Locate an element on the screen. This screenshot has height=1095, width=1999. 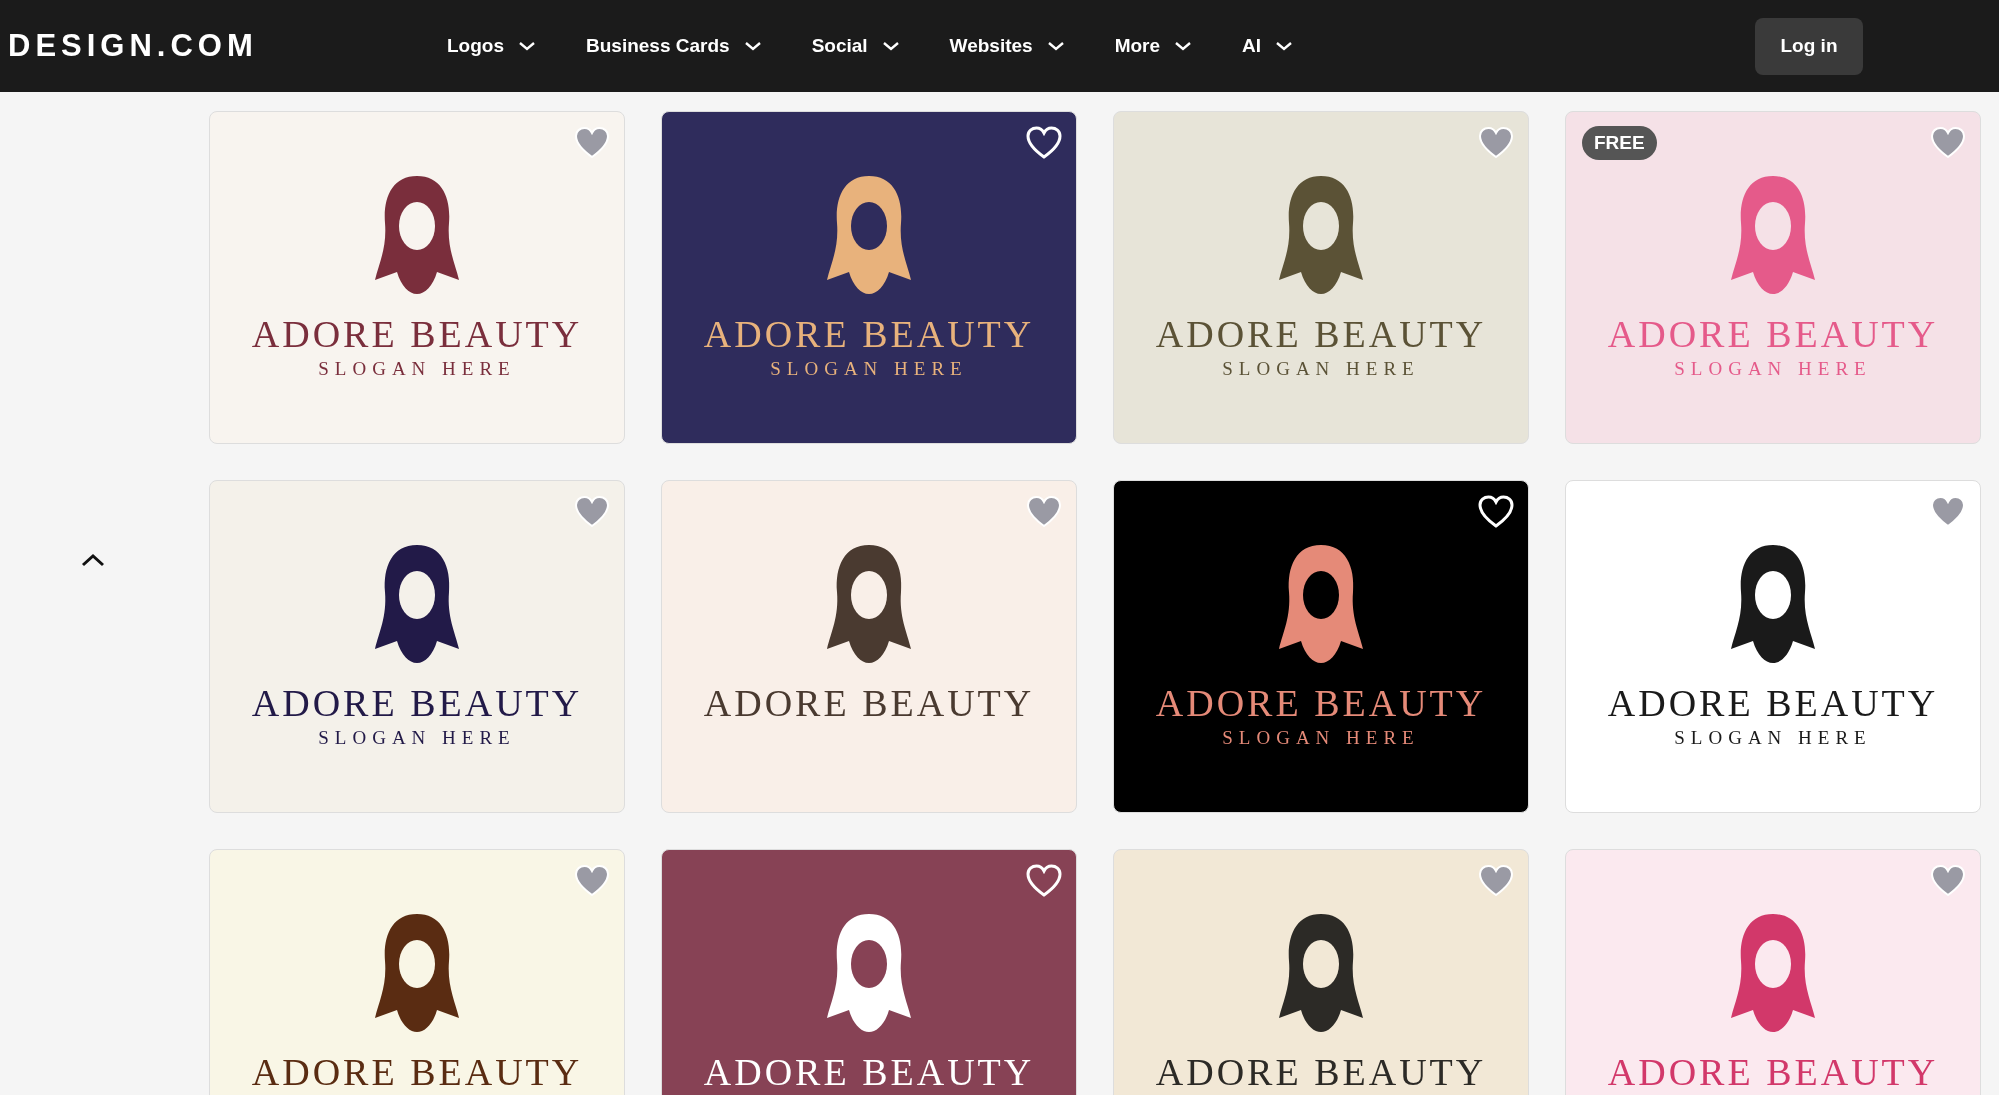
scroll-up-icon is located at coordinates (92, 560).